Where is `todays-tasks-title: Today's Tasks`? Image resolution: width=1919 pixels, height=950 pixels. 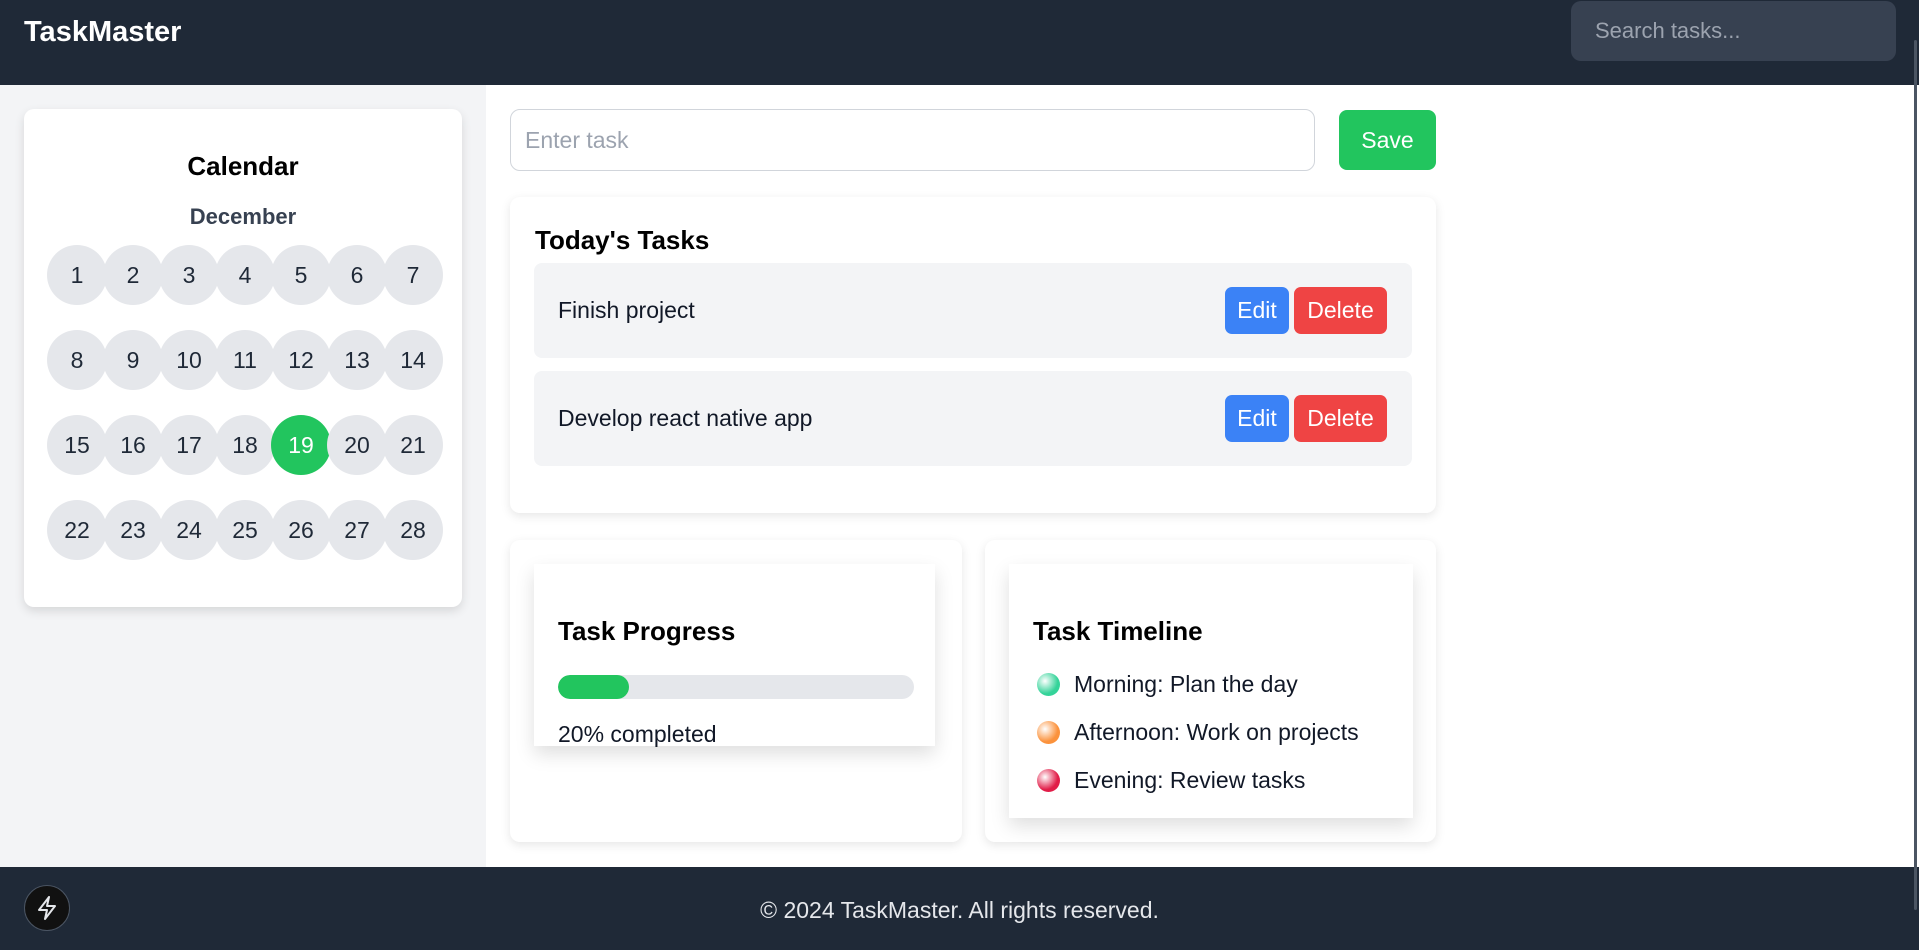
todays-tasks-title: Today's Tasks is located at coordinates (622, 240).